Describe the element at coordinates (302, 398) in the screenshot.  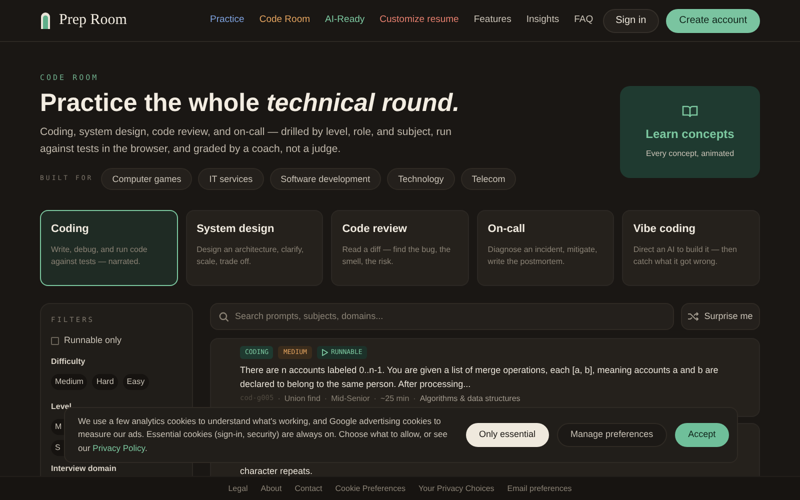
I see `problem-meta: Union find` at that location.